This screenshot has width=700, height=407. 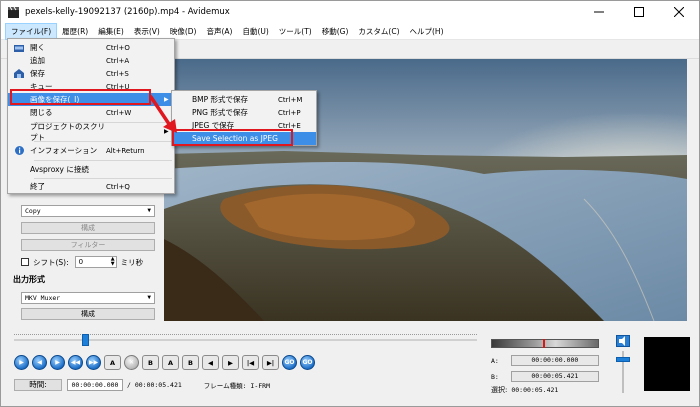 I want to click on fast-forward-icon: ▶▶, so click(x=93, y=362).